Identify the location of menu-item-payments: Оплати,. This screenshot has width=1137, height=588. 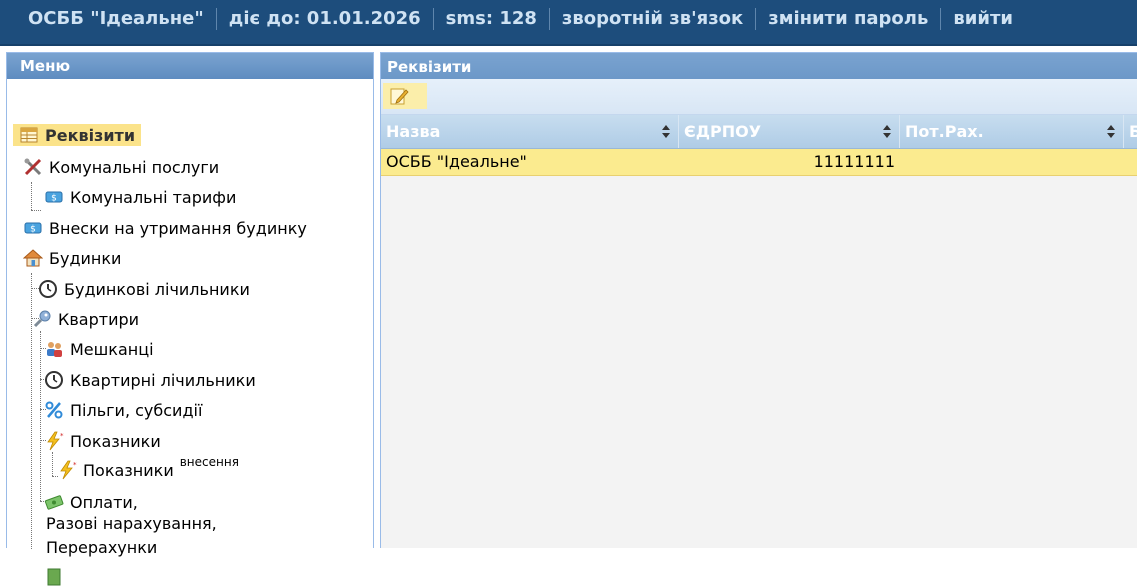
(91, 502).